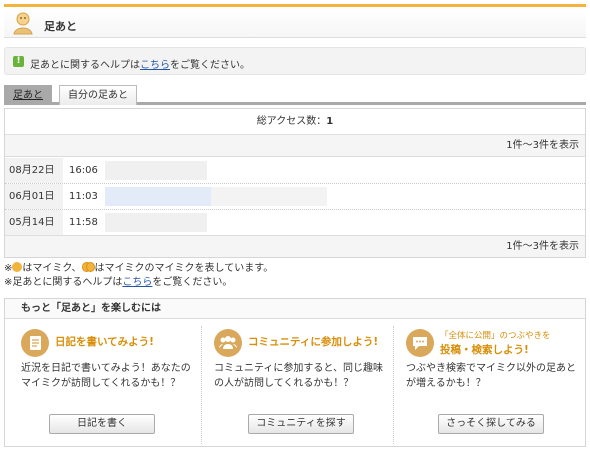 The height and width of the screenshot is (451, 590). I want to click on help-note-line: ※足あとに関するヘルプはこちらをご覧ください。, so click(138, 283).